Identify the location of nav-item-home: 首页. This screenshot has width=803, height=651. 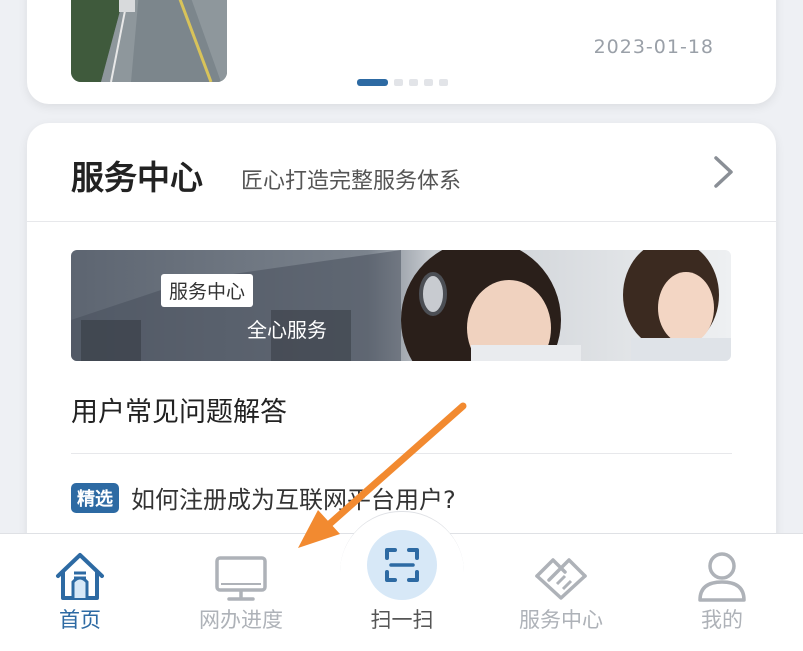
(80, 592).